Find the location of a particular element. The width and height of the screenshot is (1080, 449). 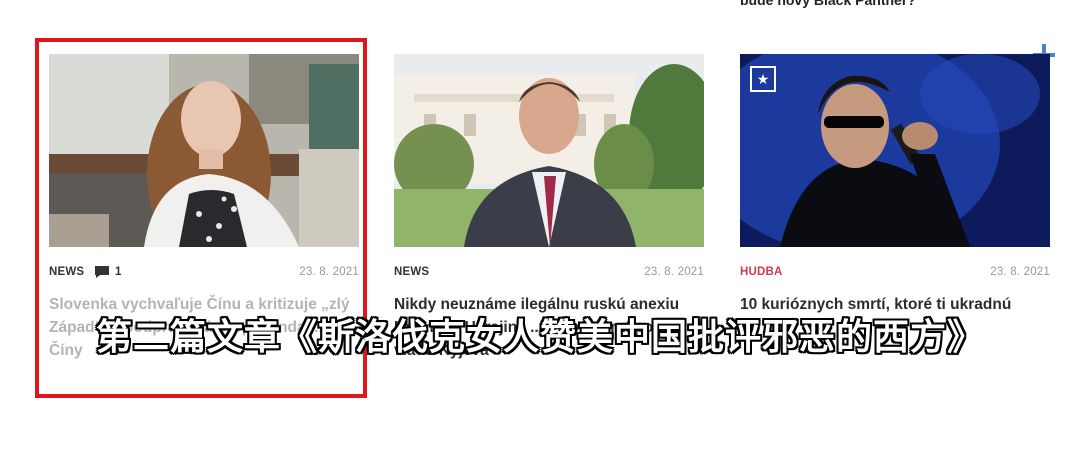

woman-portrait-image is located at coordinates (204, 150).